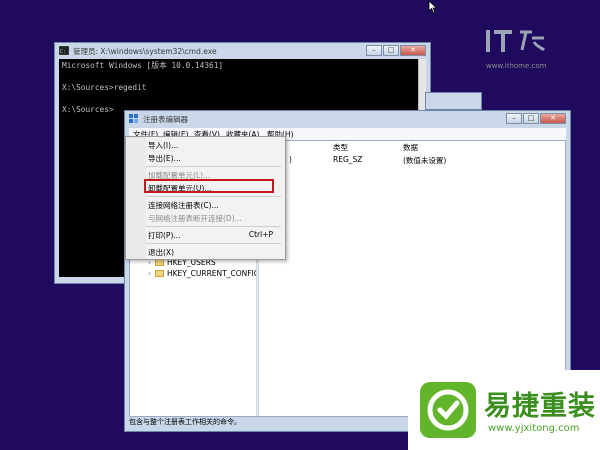 The height and width of the screenshot is (450, 600). Describe the element at coordinates (348, 159) in the screenshot. I see `value-type: REG_SZ` at that location.